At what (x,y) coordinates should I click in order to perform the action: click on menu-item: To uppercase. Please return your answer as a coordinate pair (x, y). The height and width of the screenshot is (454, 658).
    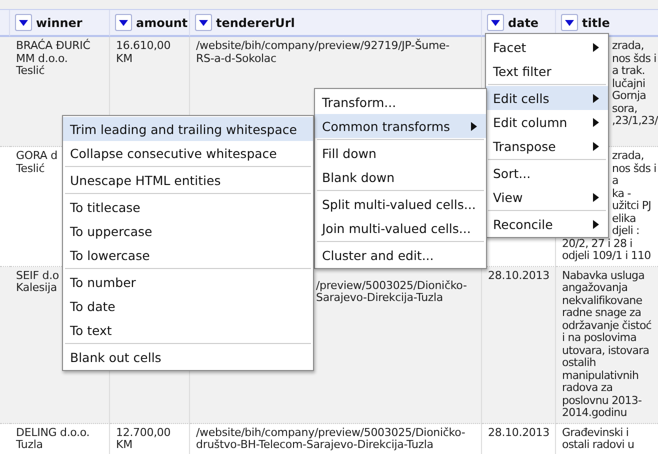
    Looking at the image, I should click on (188, 231).